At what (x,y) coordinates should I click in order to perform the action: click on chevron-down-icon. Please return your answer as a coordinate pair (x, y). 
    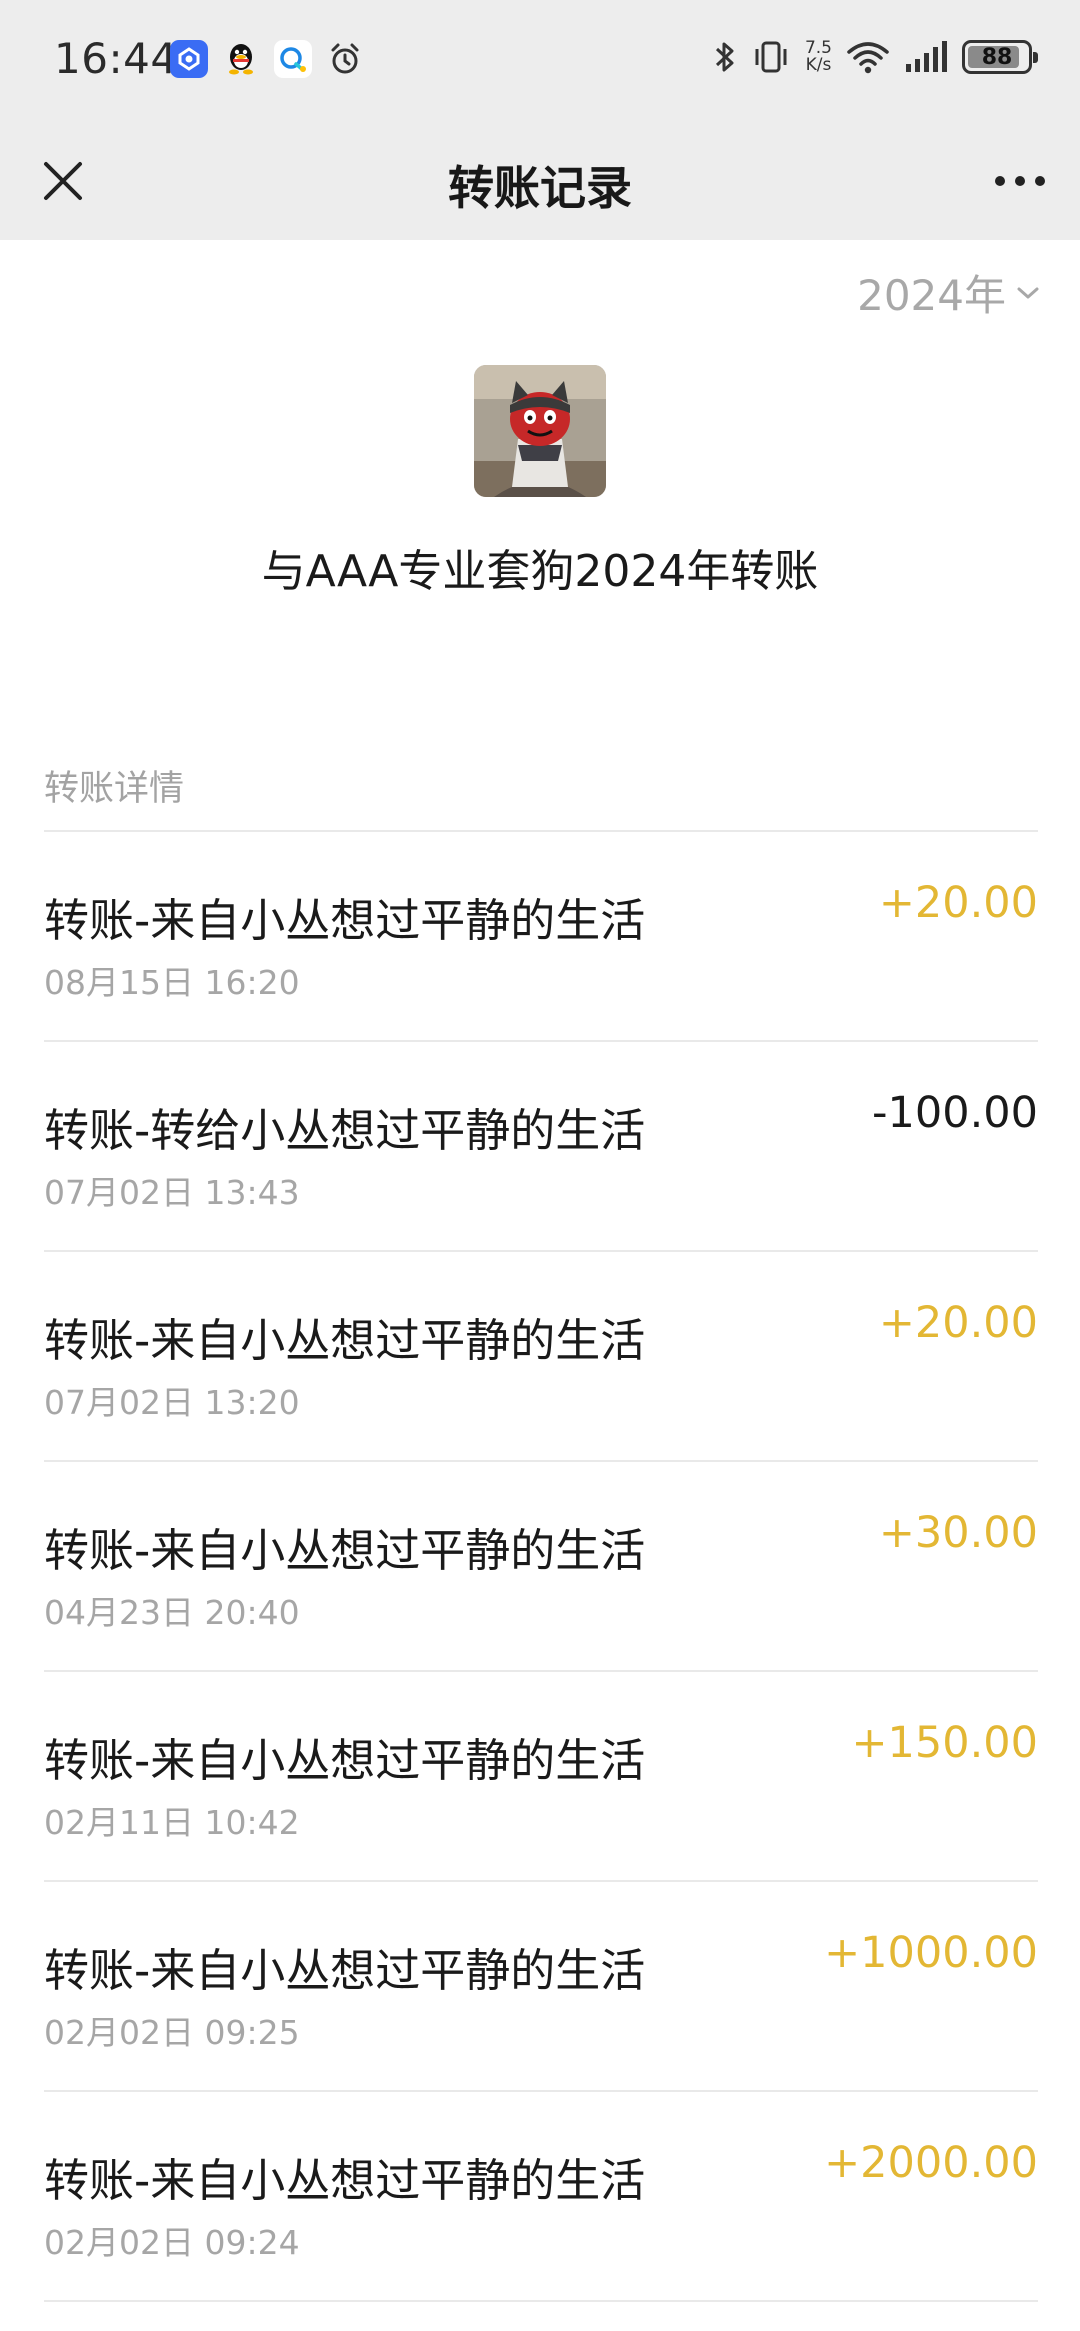
    Looking at the image, I should click on (1028, 292).